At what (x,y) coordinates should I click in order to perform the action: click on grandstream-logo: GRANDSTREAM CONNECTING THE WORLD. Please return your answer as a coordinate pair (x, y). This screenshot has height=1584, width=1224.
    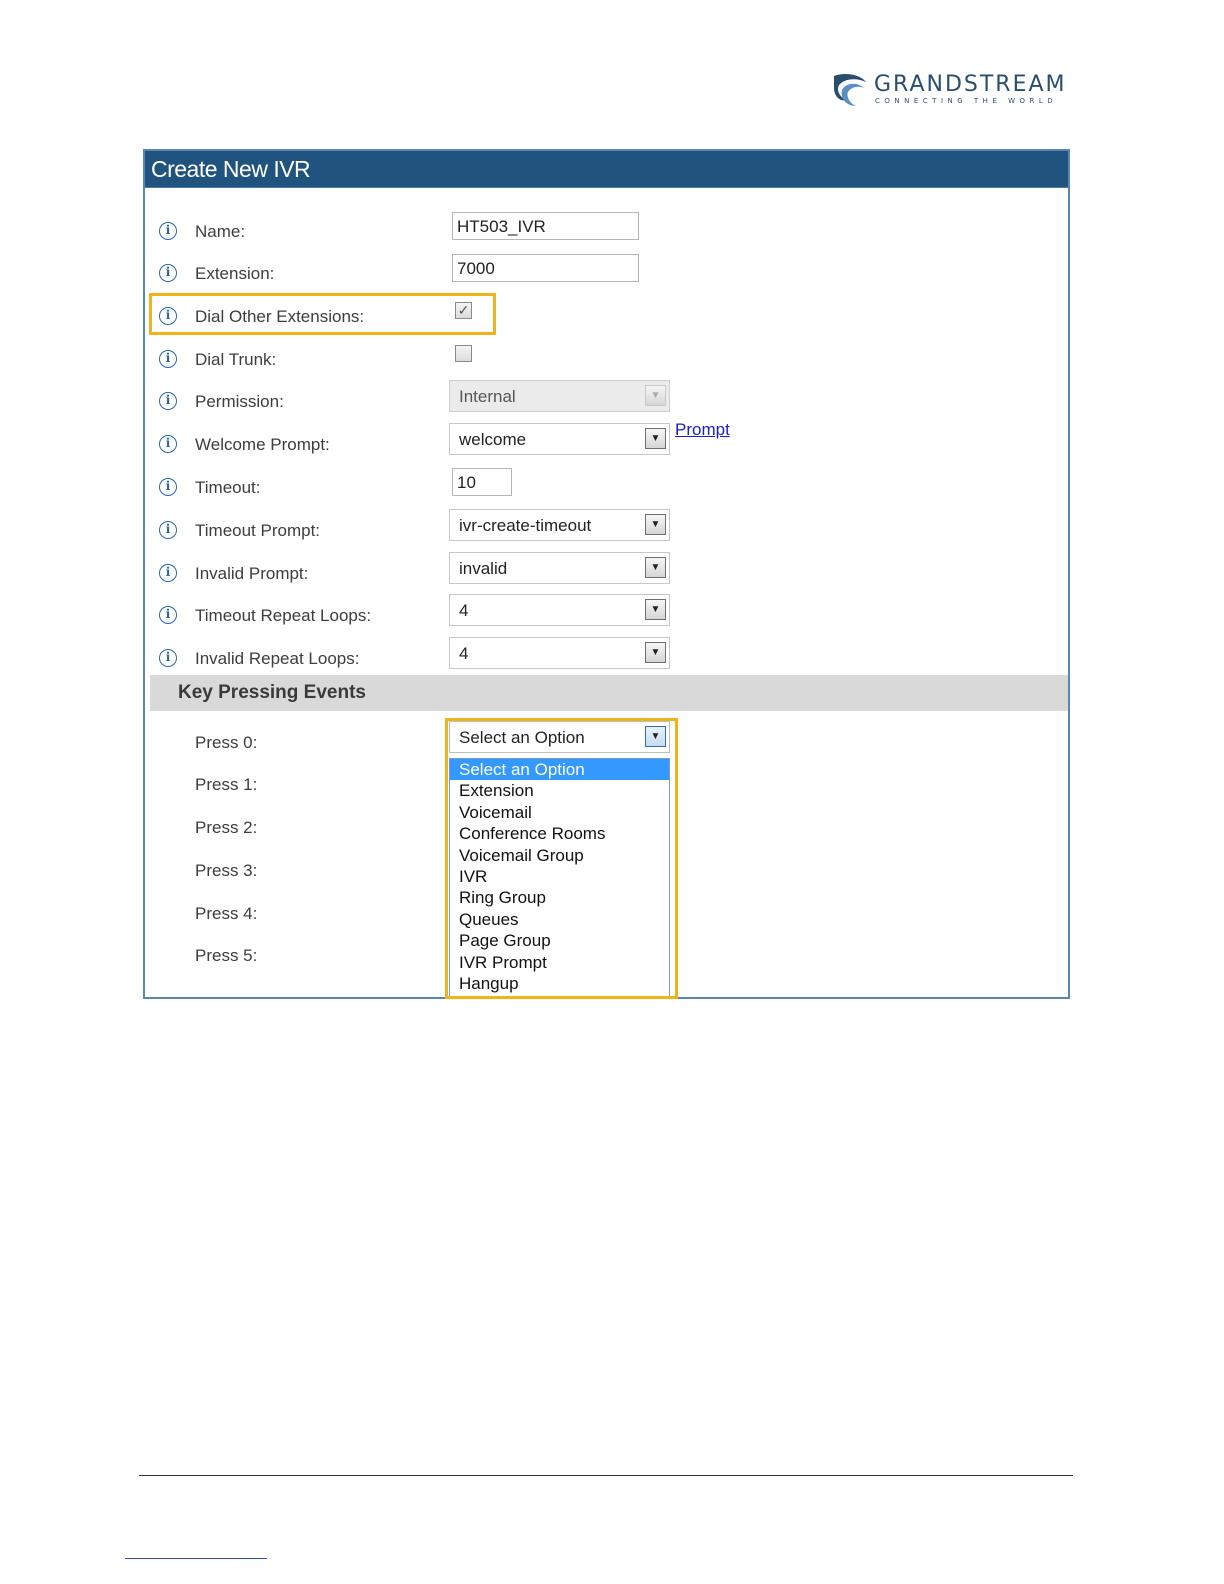
    Looking at the image, I should click on (952, 90).